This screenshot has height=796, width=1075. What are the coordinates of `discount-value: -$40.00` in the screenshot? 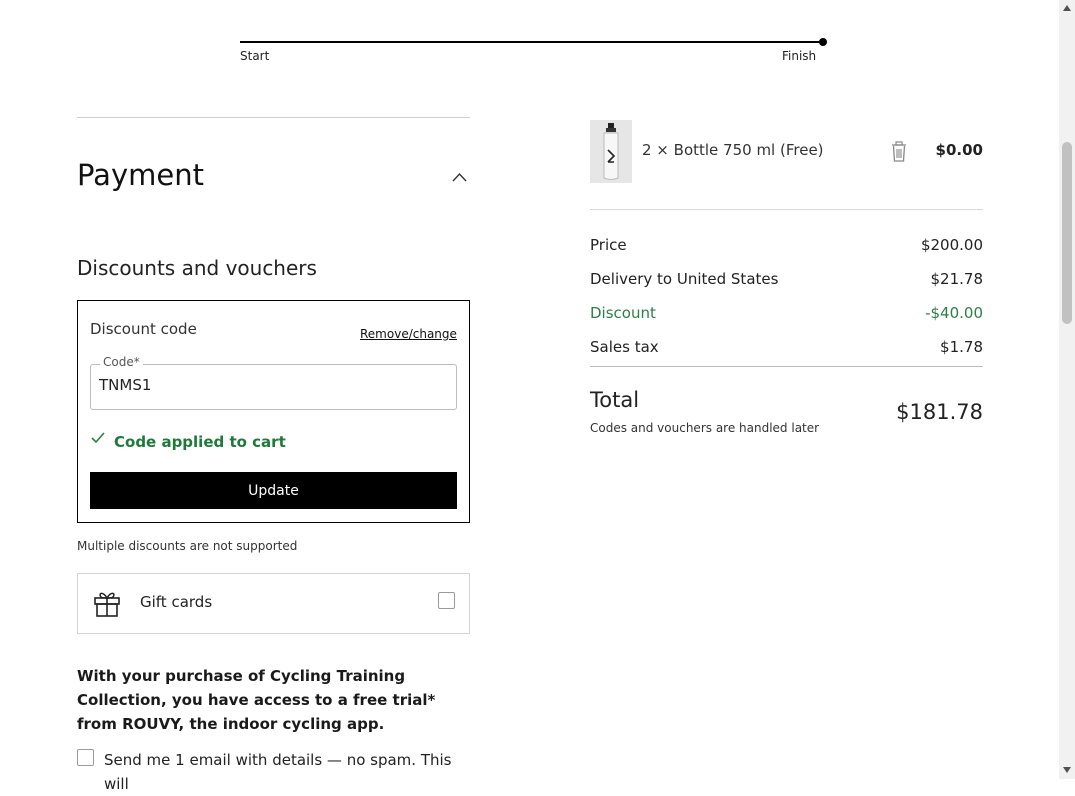 It's located at (954, 313).